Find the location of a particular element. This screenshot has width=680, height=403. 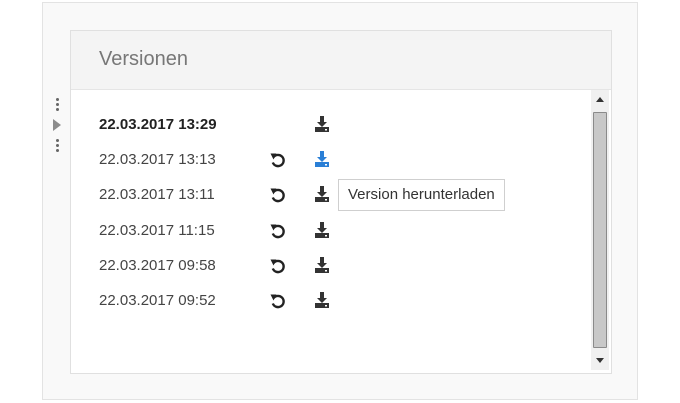

side-handle is located at coordinates (57, 131).